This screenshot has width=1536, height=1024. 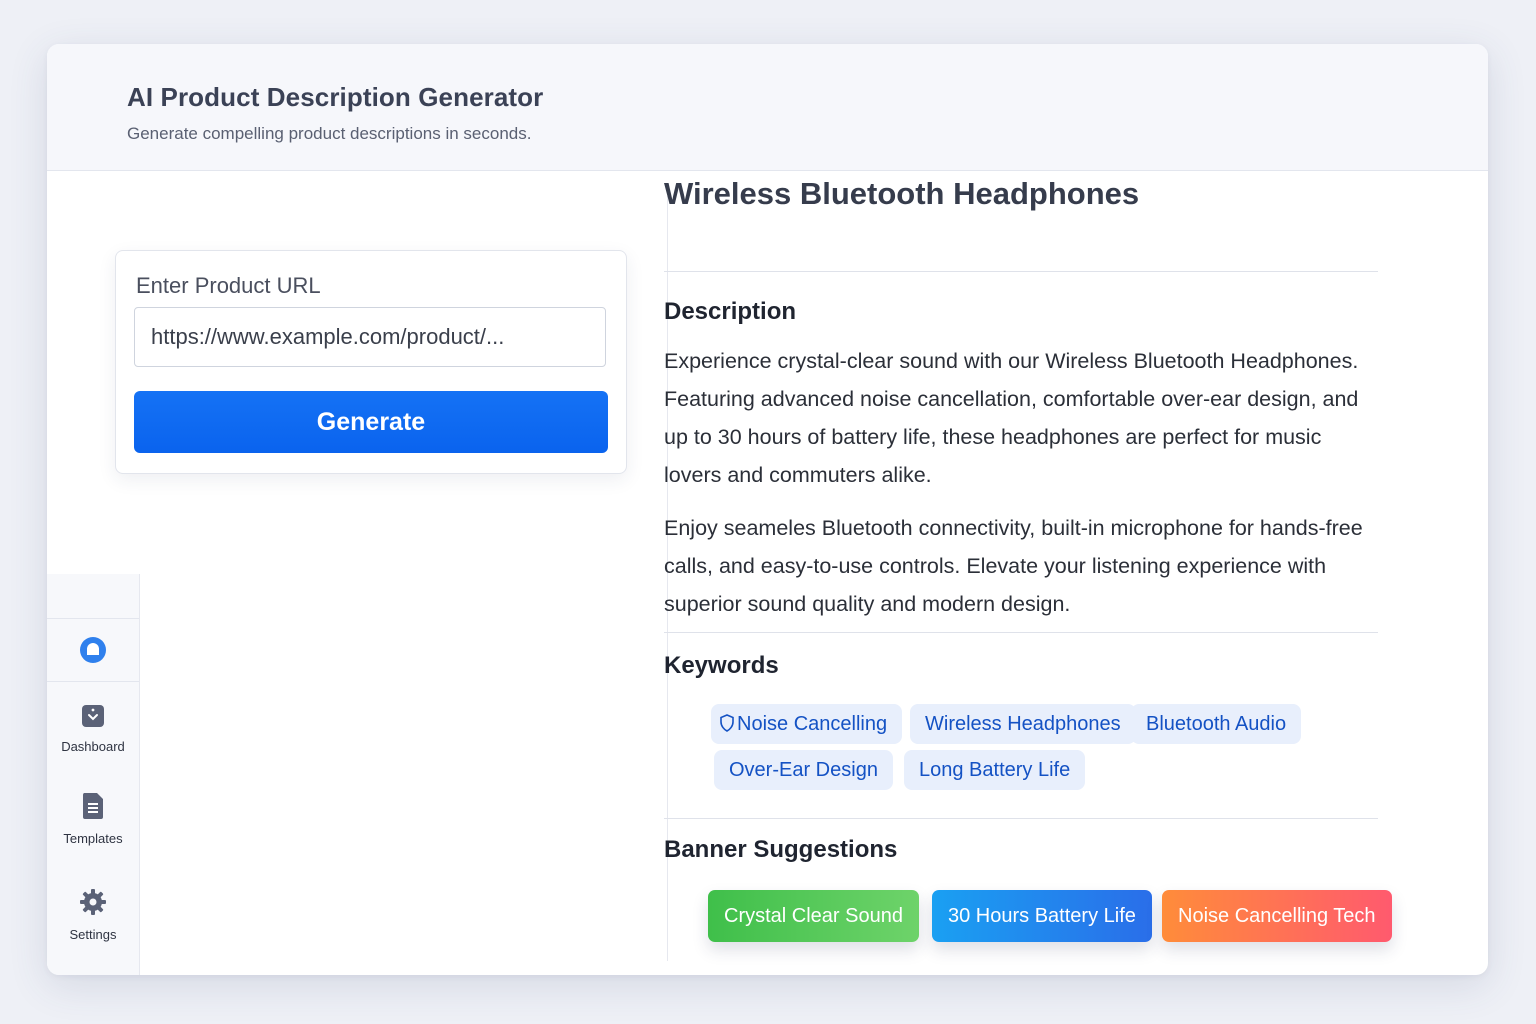 I want to click on keyword-chip: Wireless Headphones, so click(x=1023, y=724).